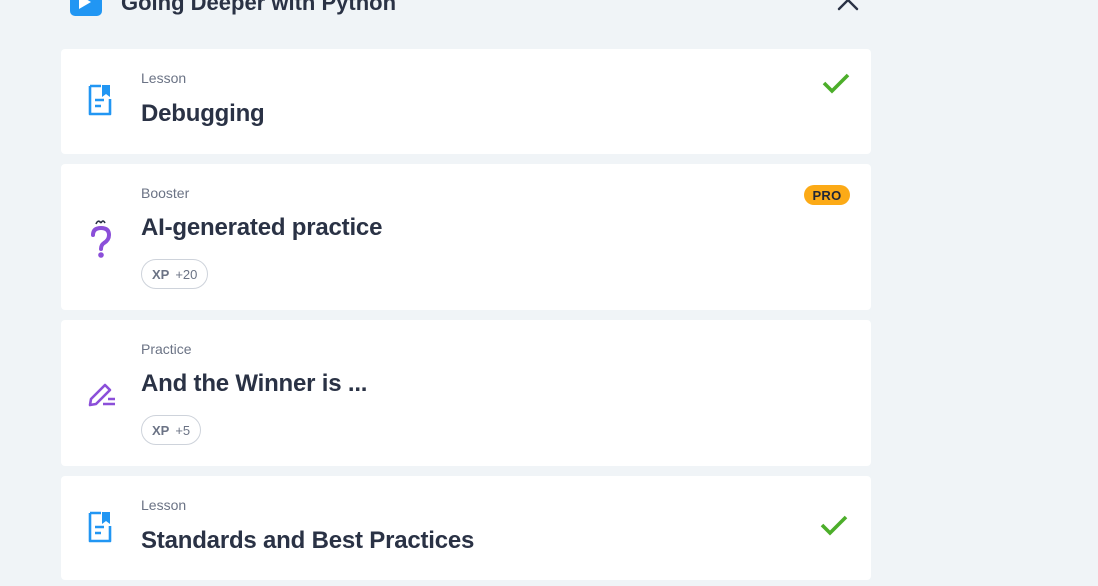 This screenshot has height=586, width=1098. What do you see at coordinates (166, 349) in the screenshot?
I see `item-type-label: Practice` at bounding box center [166, 349].